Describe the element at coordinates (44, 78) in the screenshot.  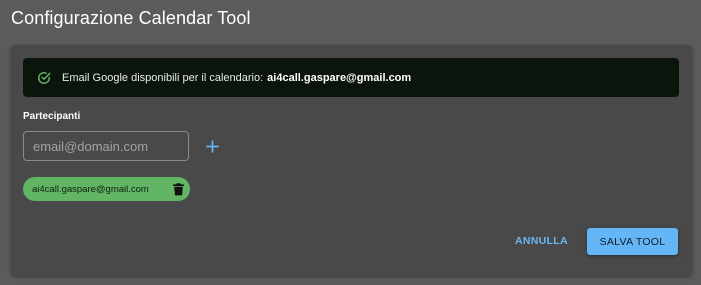
I see `check-circle-icon` at that location.